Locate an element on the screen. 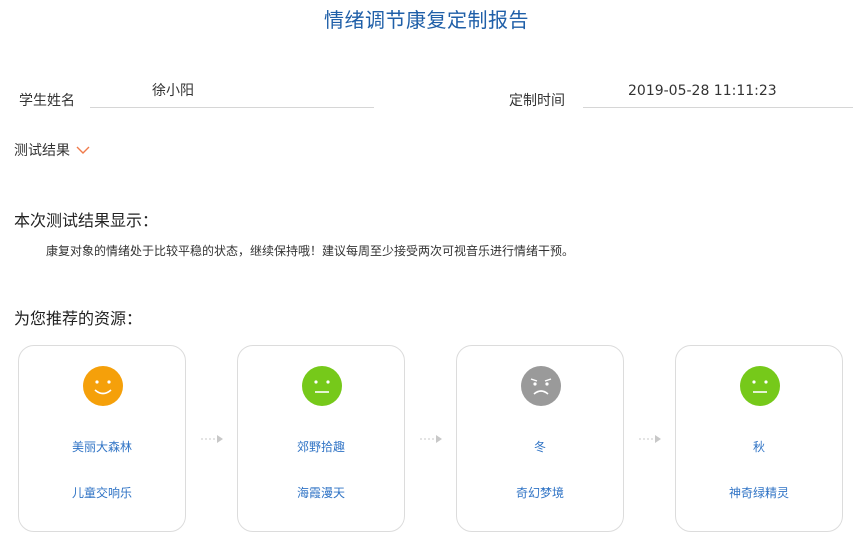 The image size is (853, 538). resource-card: 冬 奇幻梦境 is located at coordinates (540, 438).